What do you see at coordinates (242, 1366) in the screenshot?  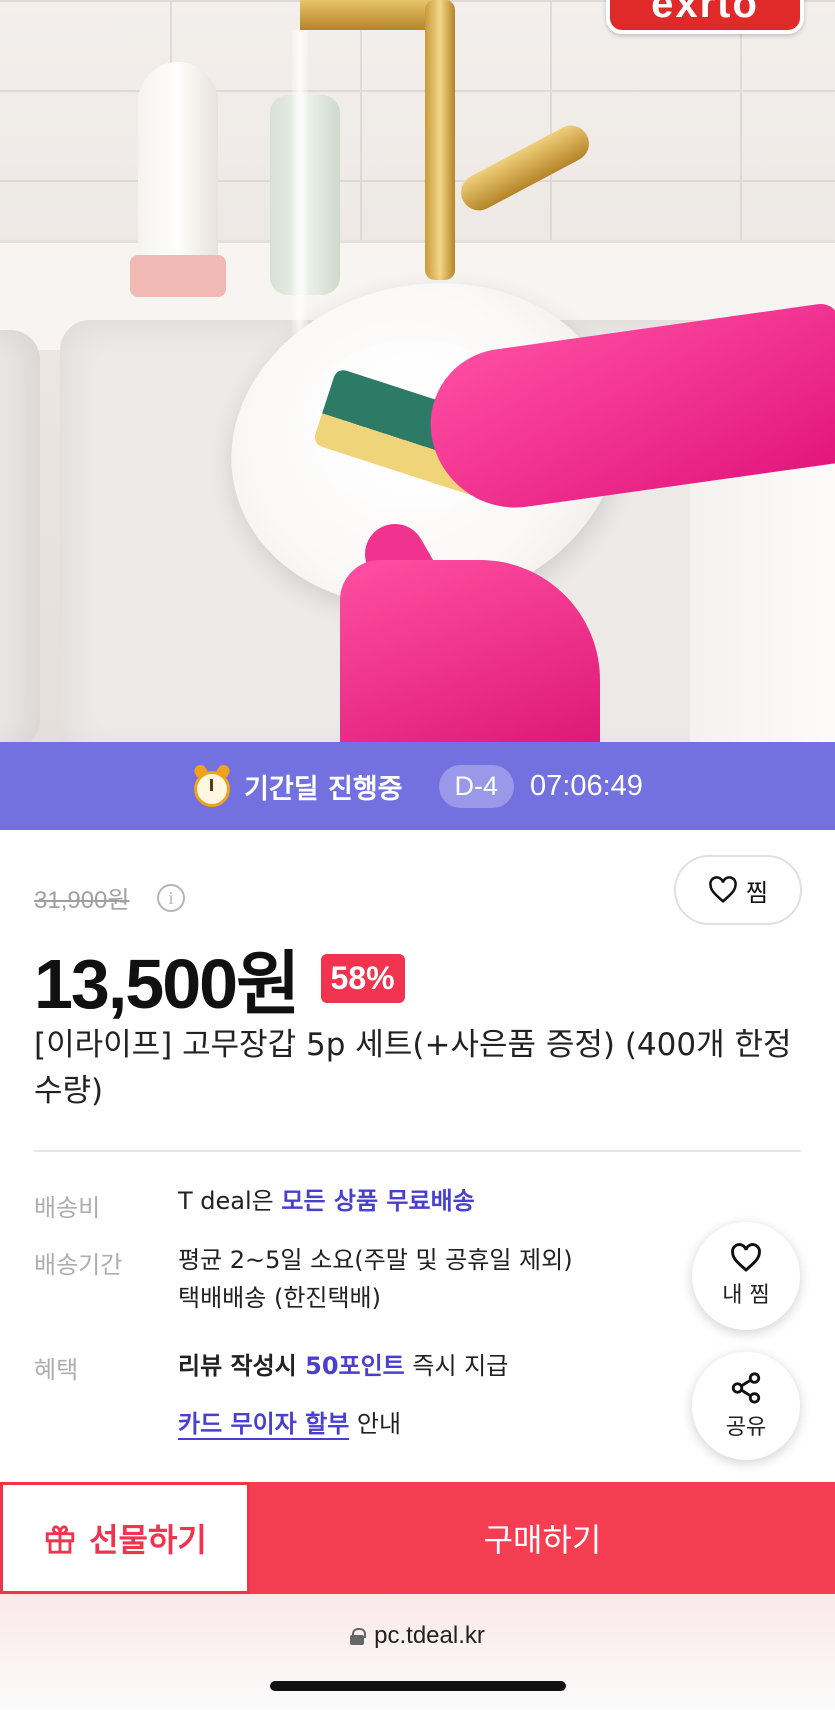 I see `review-prefix: 리뷰 작성시` at bounding box center [242, 1366].